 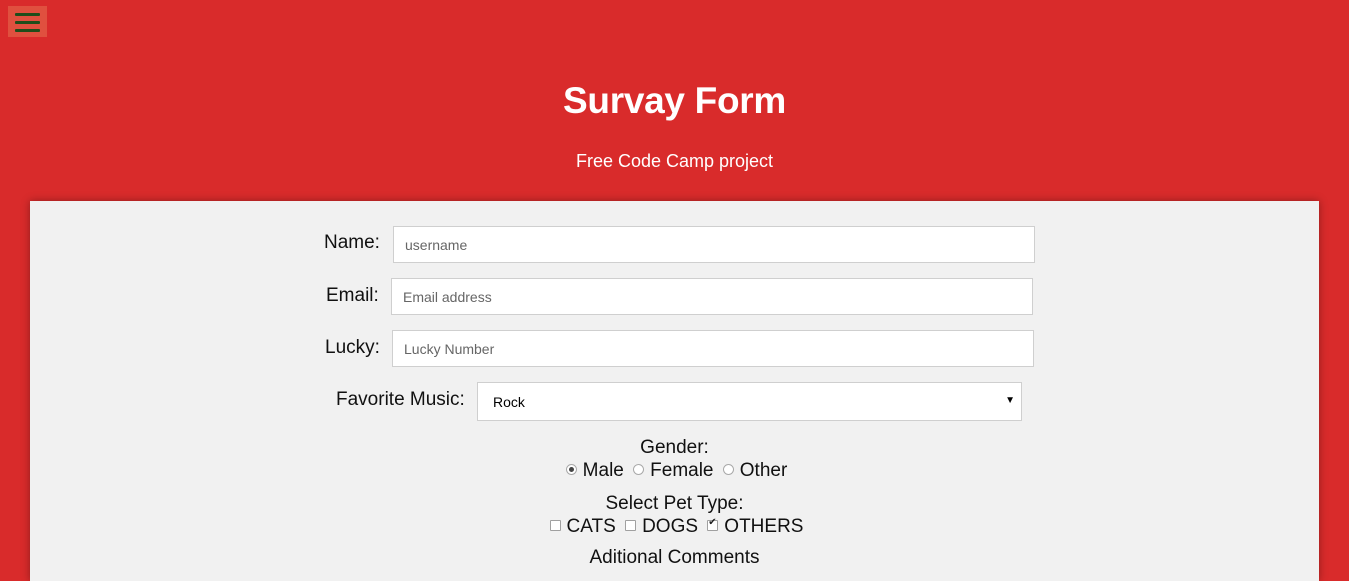 I want to click on comments-title: Aditional Comments, so click(x=674, y=557).